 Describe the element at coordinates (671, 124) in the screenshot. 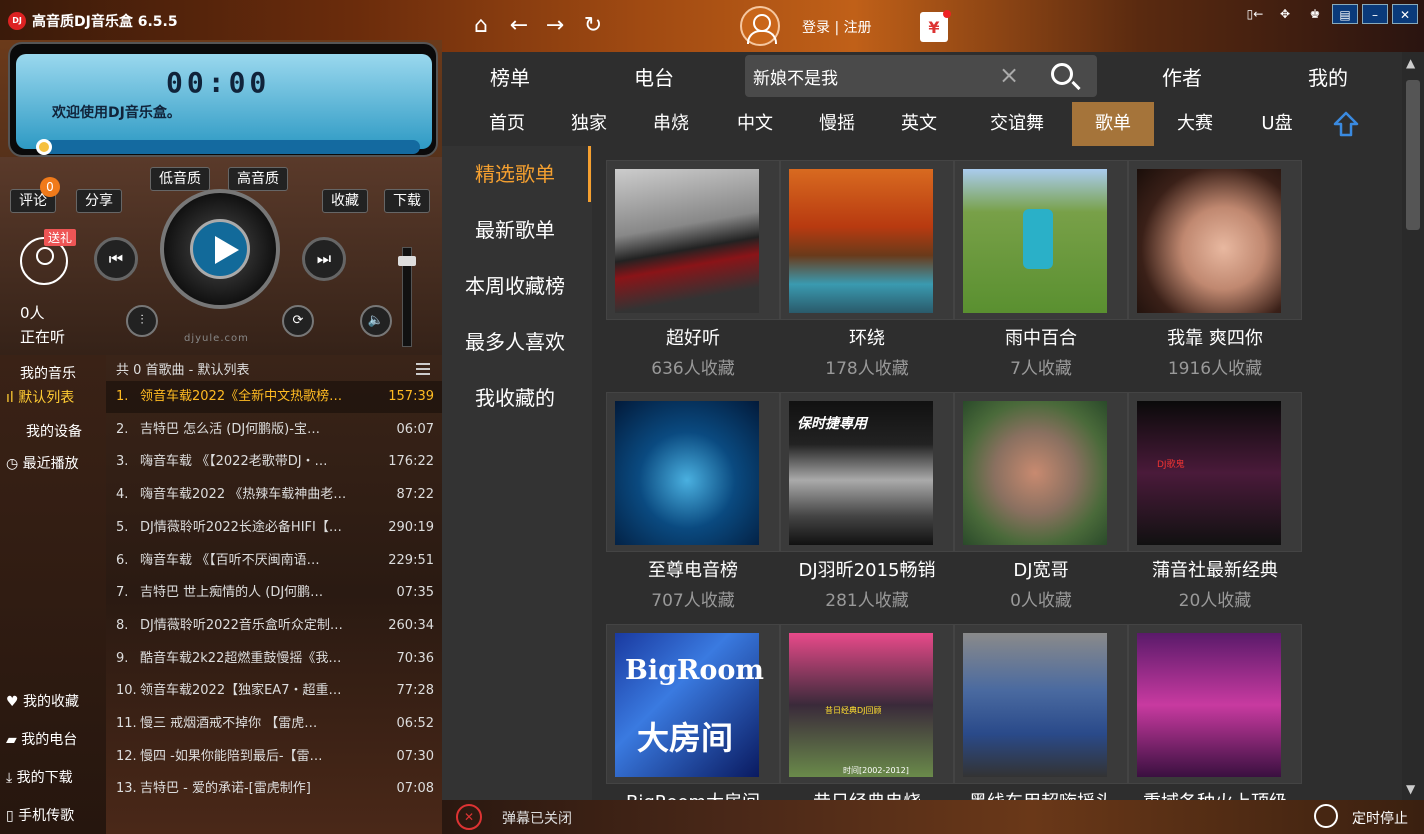

I see `cat-medley: 串烧` at that location.